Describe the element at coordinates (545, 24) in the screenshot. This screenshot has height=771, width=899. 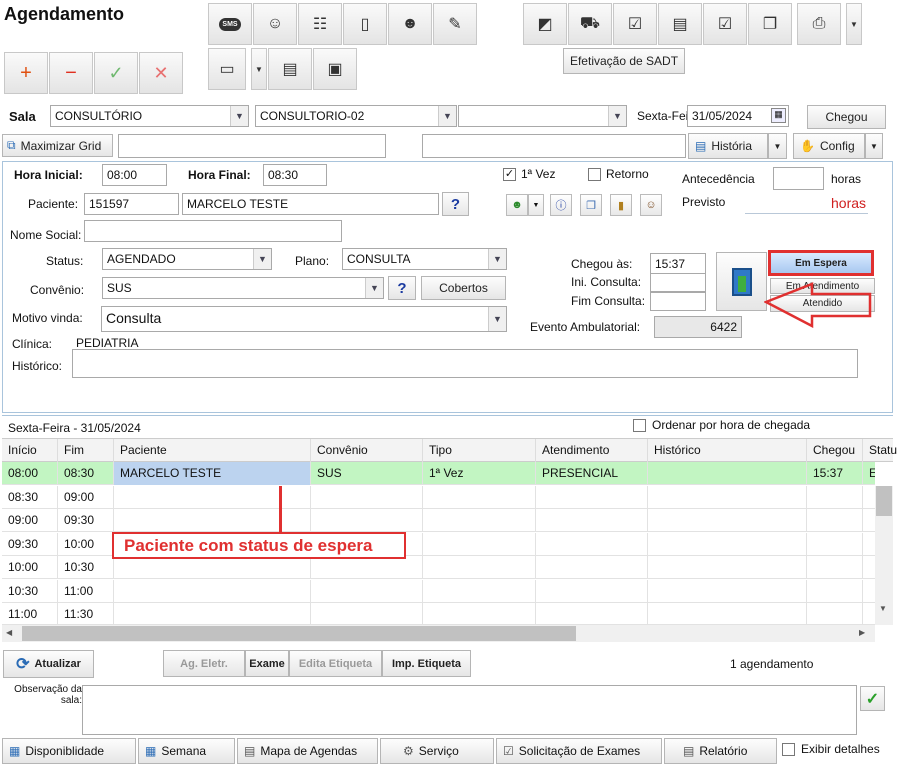
I see `note-button: ◩` at that location.